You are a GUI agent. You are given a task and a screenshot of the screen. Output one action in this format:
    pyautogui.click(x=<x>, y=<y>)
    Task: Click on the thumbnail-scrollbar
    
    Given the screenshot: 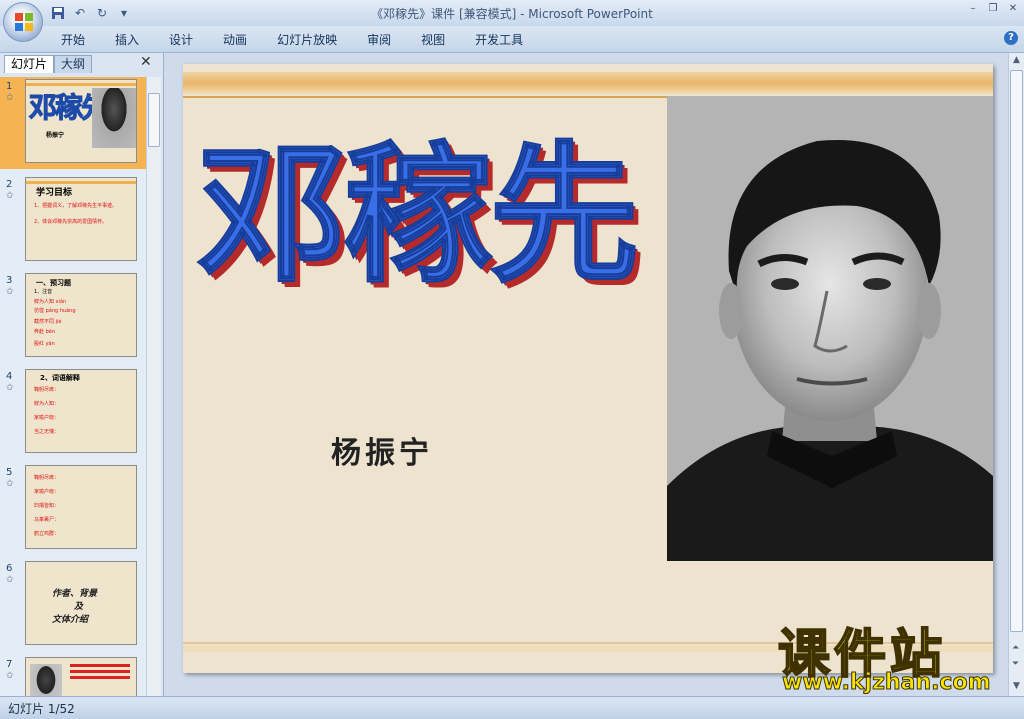 What is the action you would take?
    pyautogui.click(x=153, y=386)
    